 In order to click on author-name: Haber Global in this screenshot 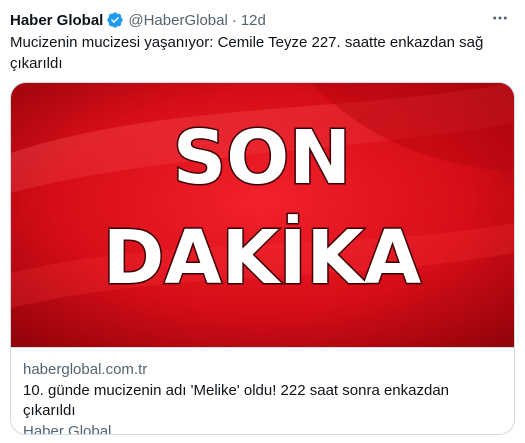, I will do `click(56, 20)`.